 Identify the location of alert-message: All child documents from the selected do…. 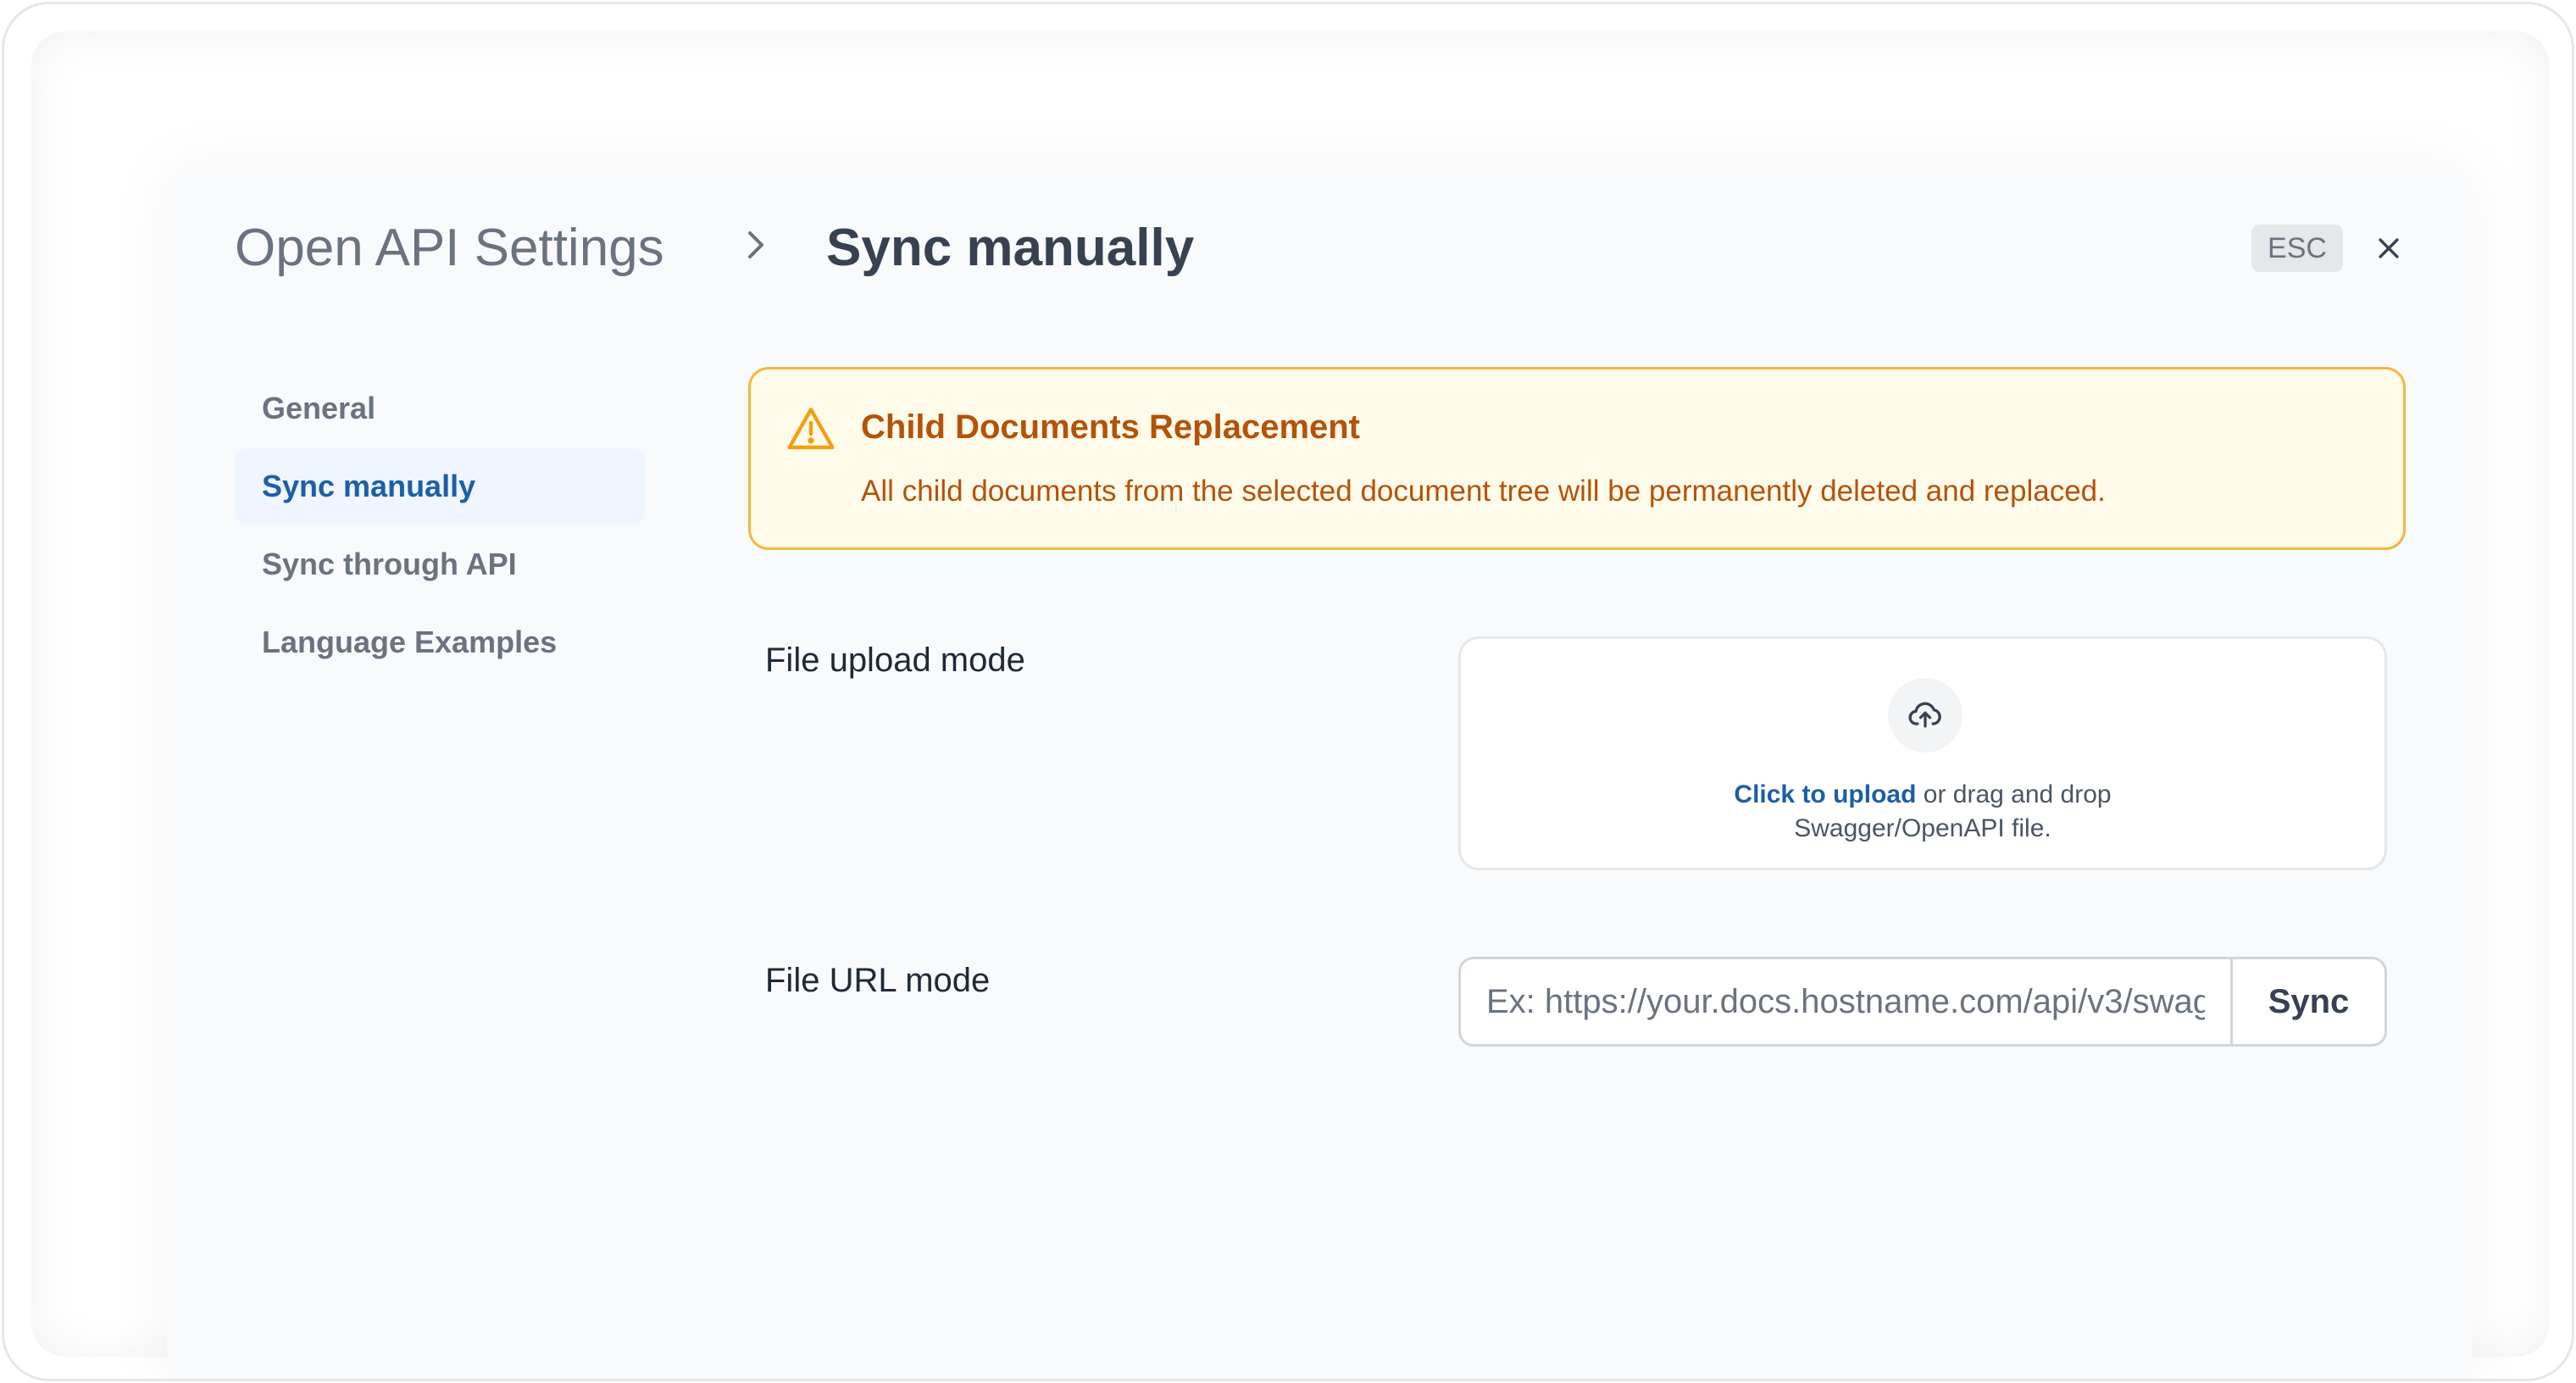
(1483, 491).